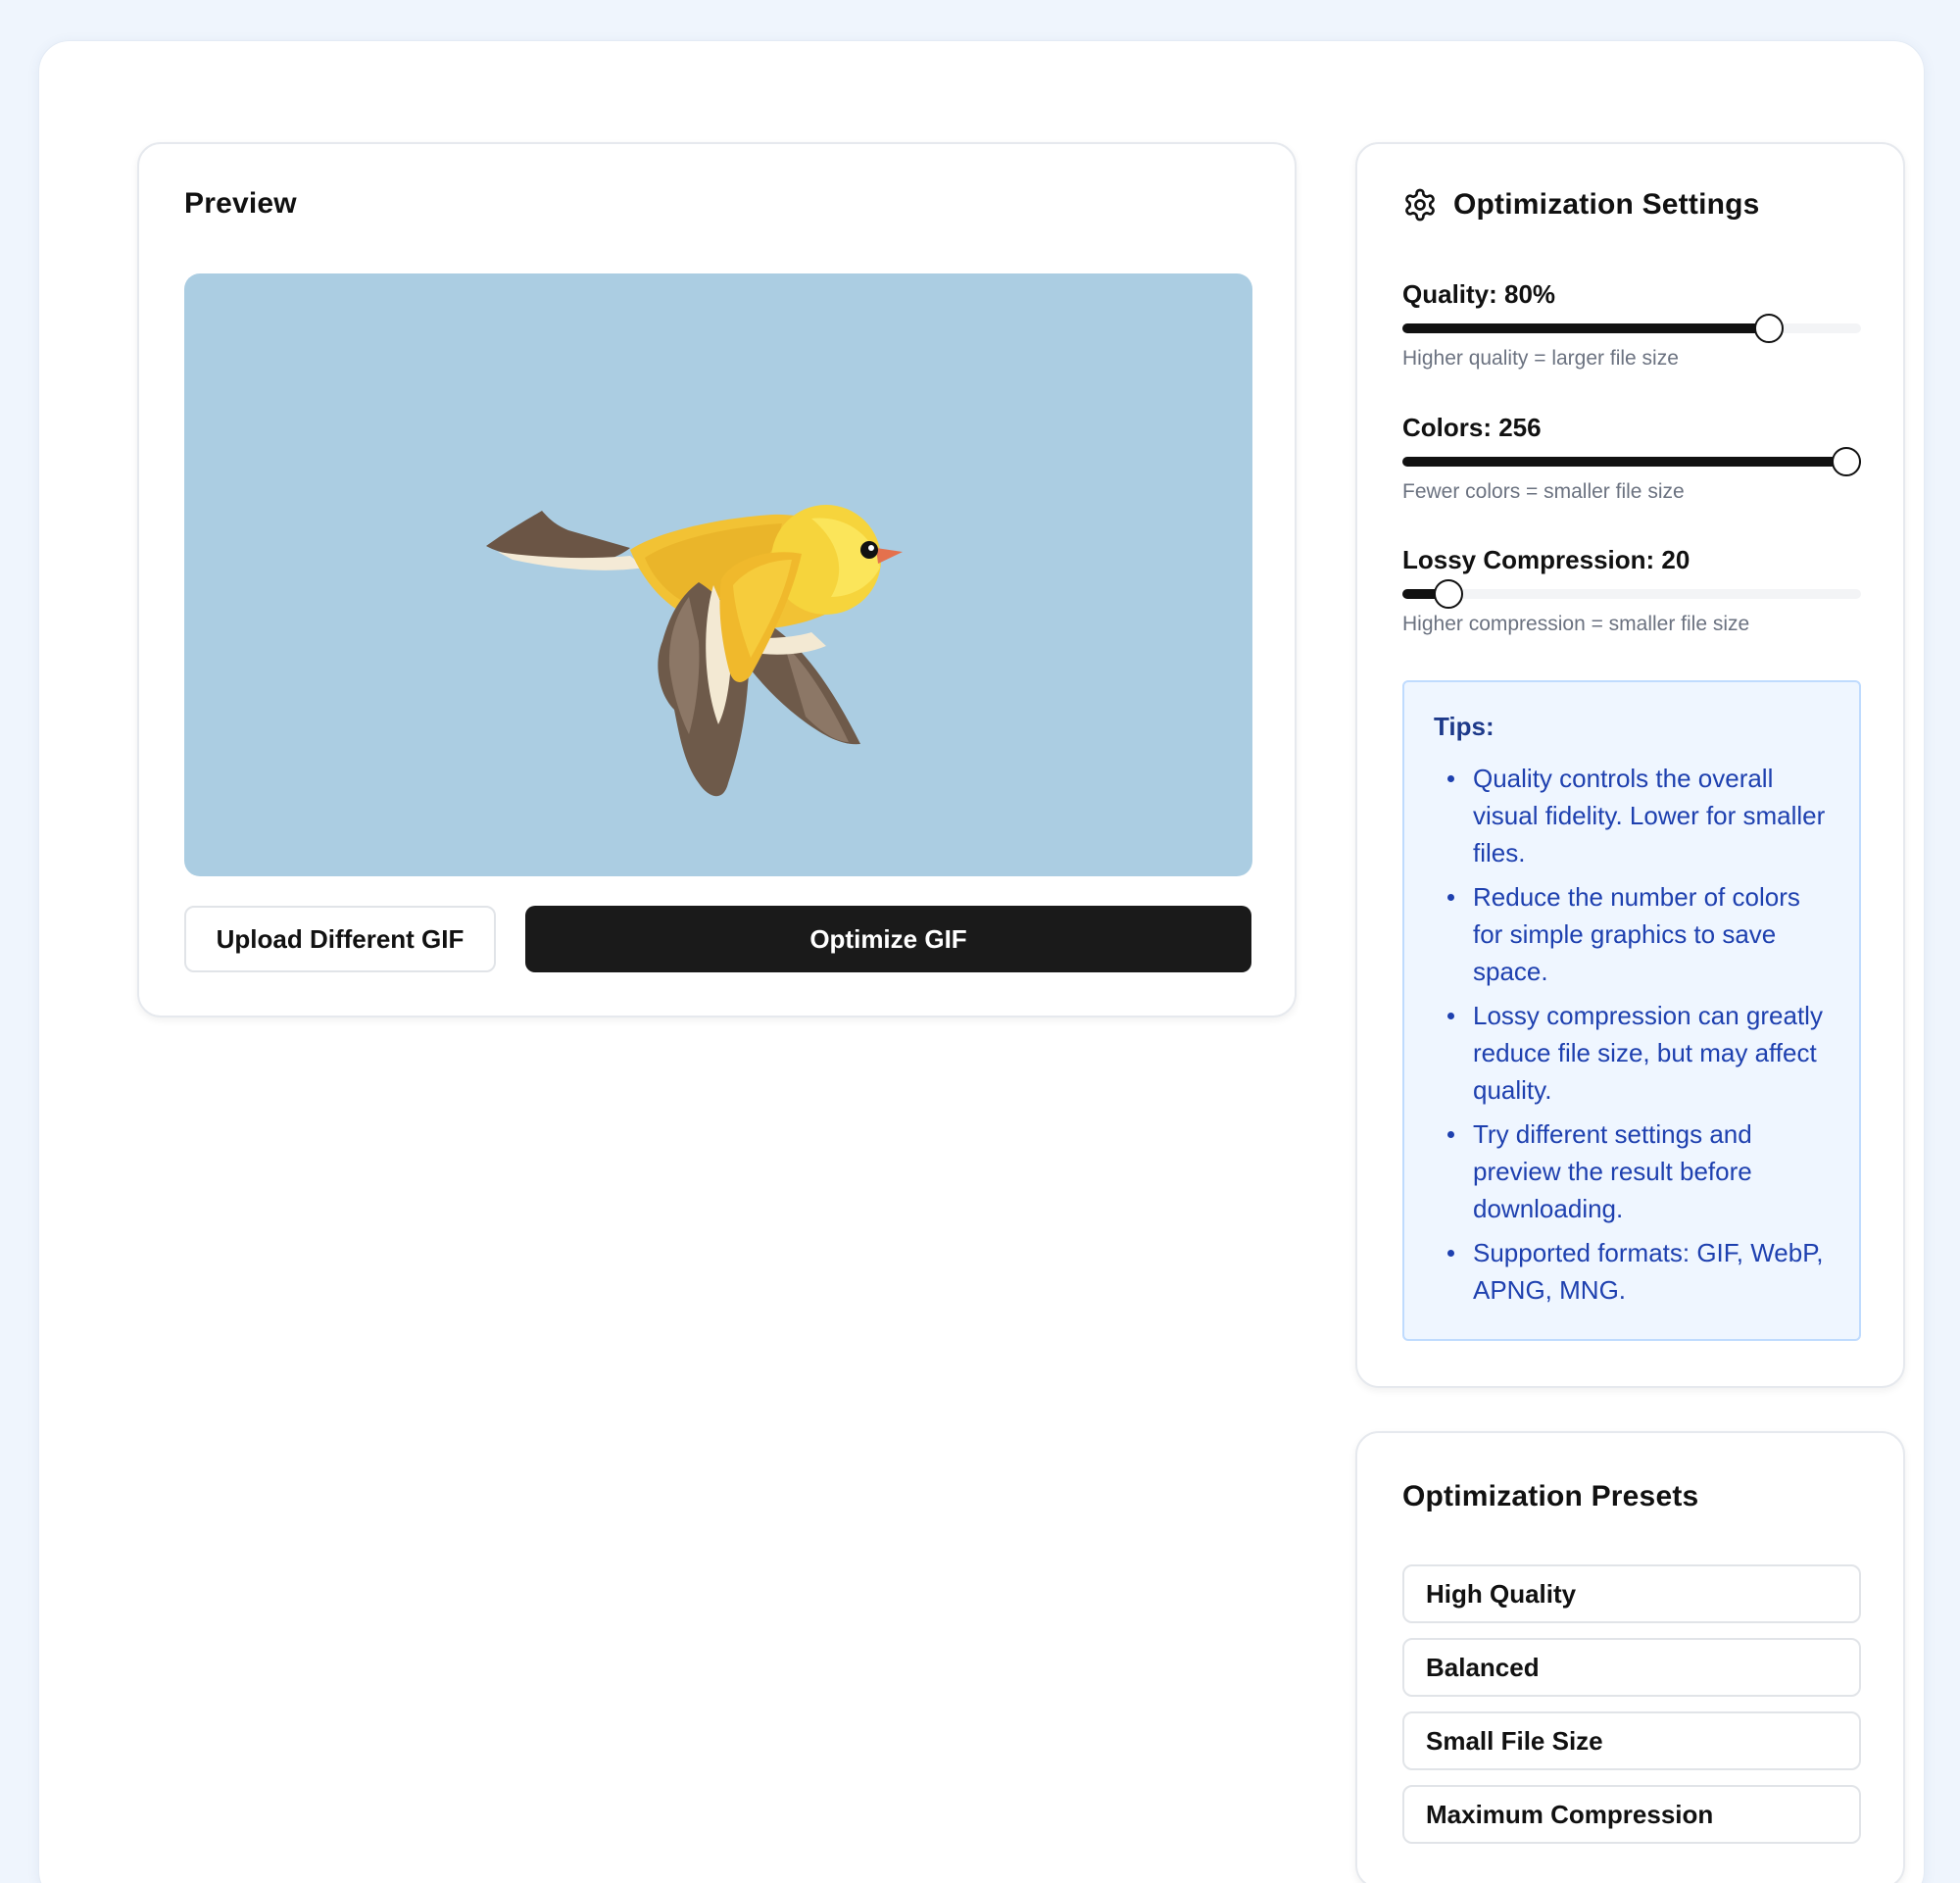 This screenshot has height=1883, width=1960. I want to click on lossy-compression-hint: Higher compression = smaller file size, so click(1576, 624).